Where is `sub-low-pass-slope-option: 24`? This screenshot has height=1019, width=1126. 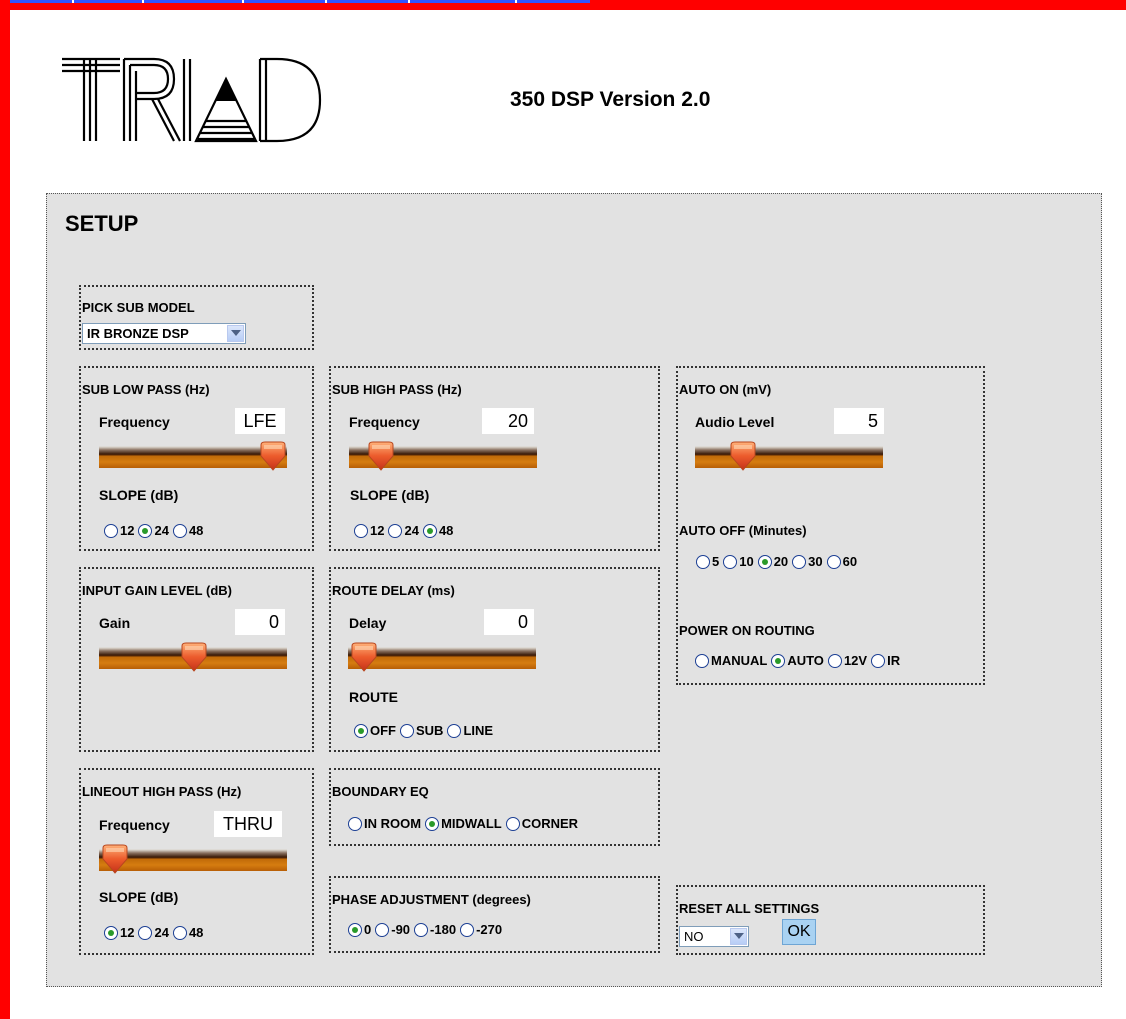
sub-low-pass-slope-option: 24 is located at coordinates (153, 531).